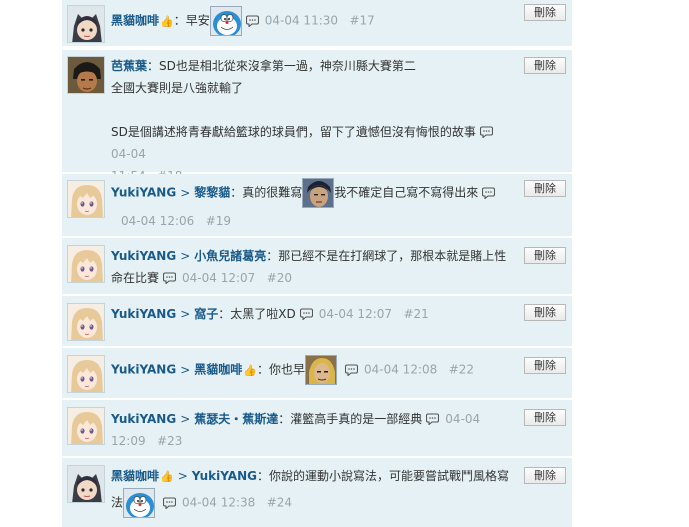 This screenshot has height=527, width=689. Describe the element at coordinates (279, 278) in the screenshot. I see `comment-floor: #20` at that location.